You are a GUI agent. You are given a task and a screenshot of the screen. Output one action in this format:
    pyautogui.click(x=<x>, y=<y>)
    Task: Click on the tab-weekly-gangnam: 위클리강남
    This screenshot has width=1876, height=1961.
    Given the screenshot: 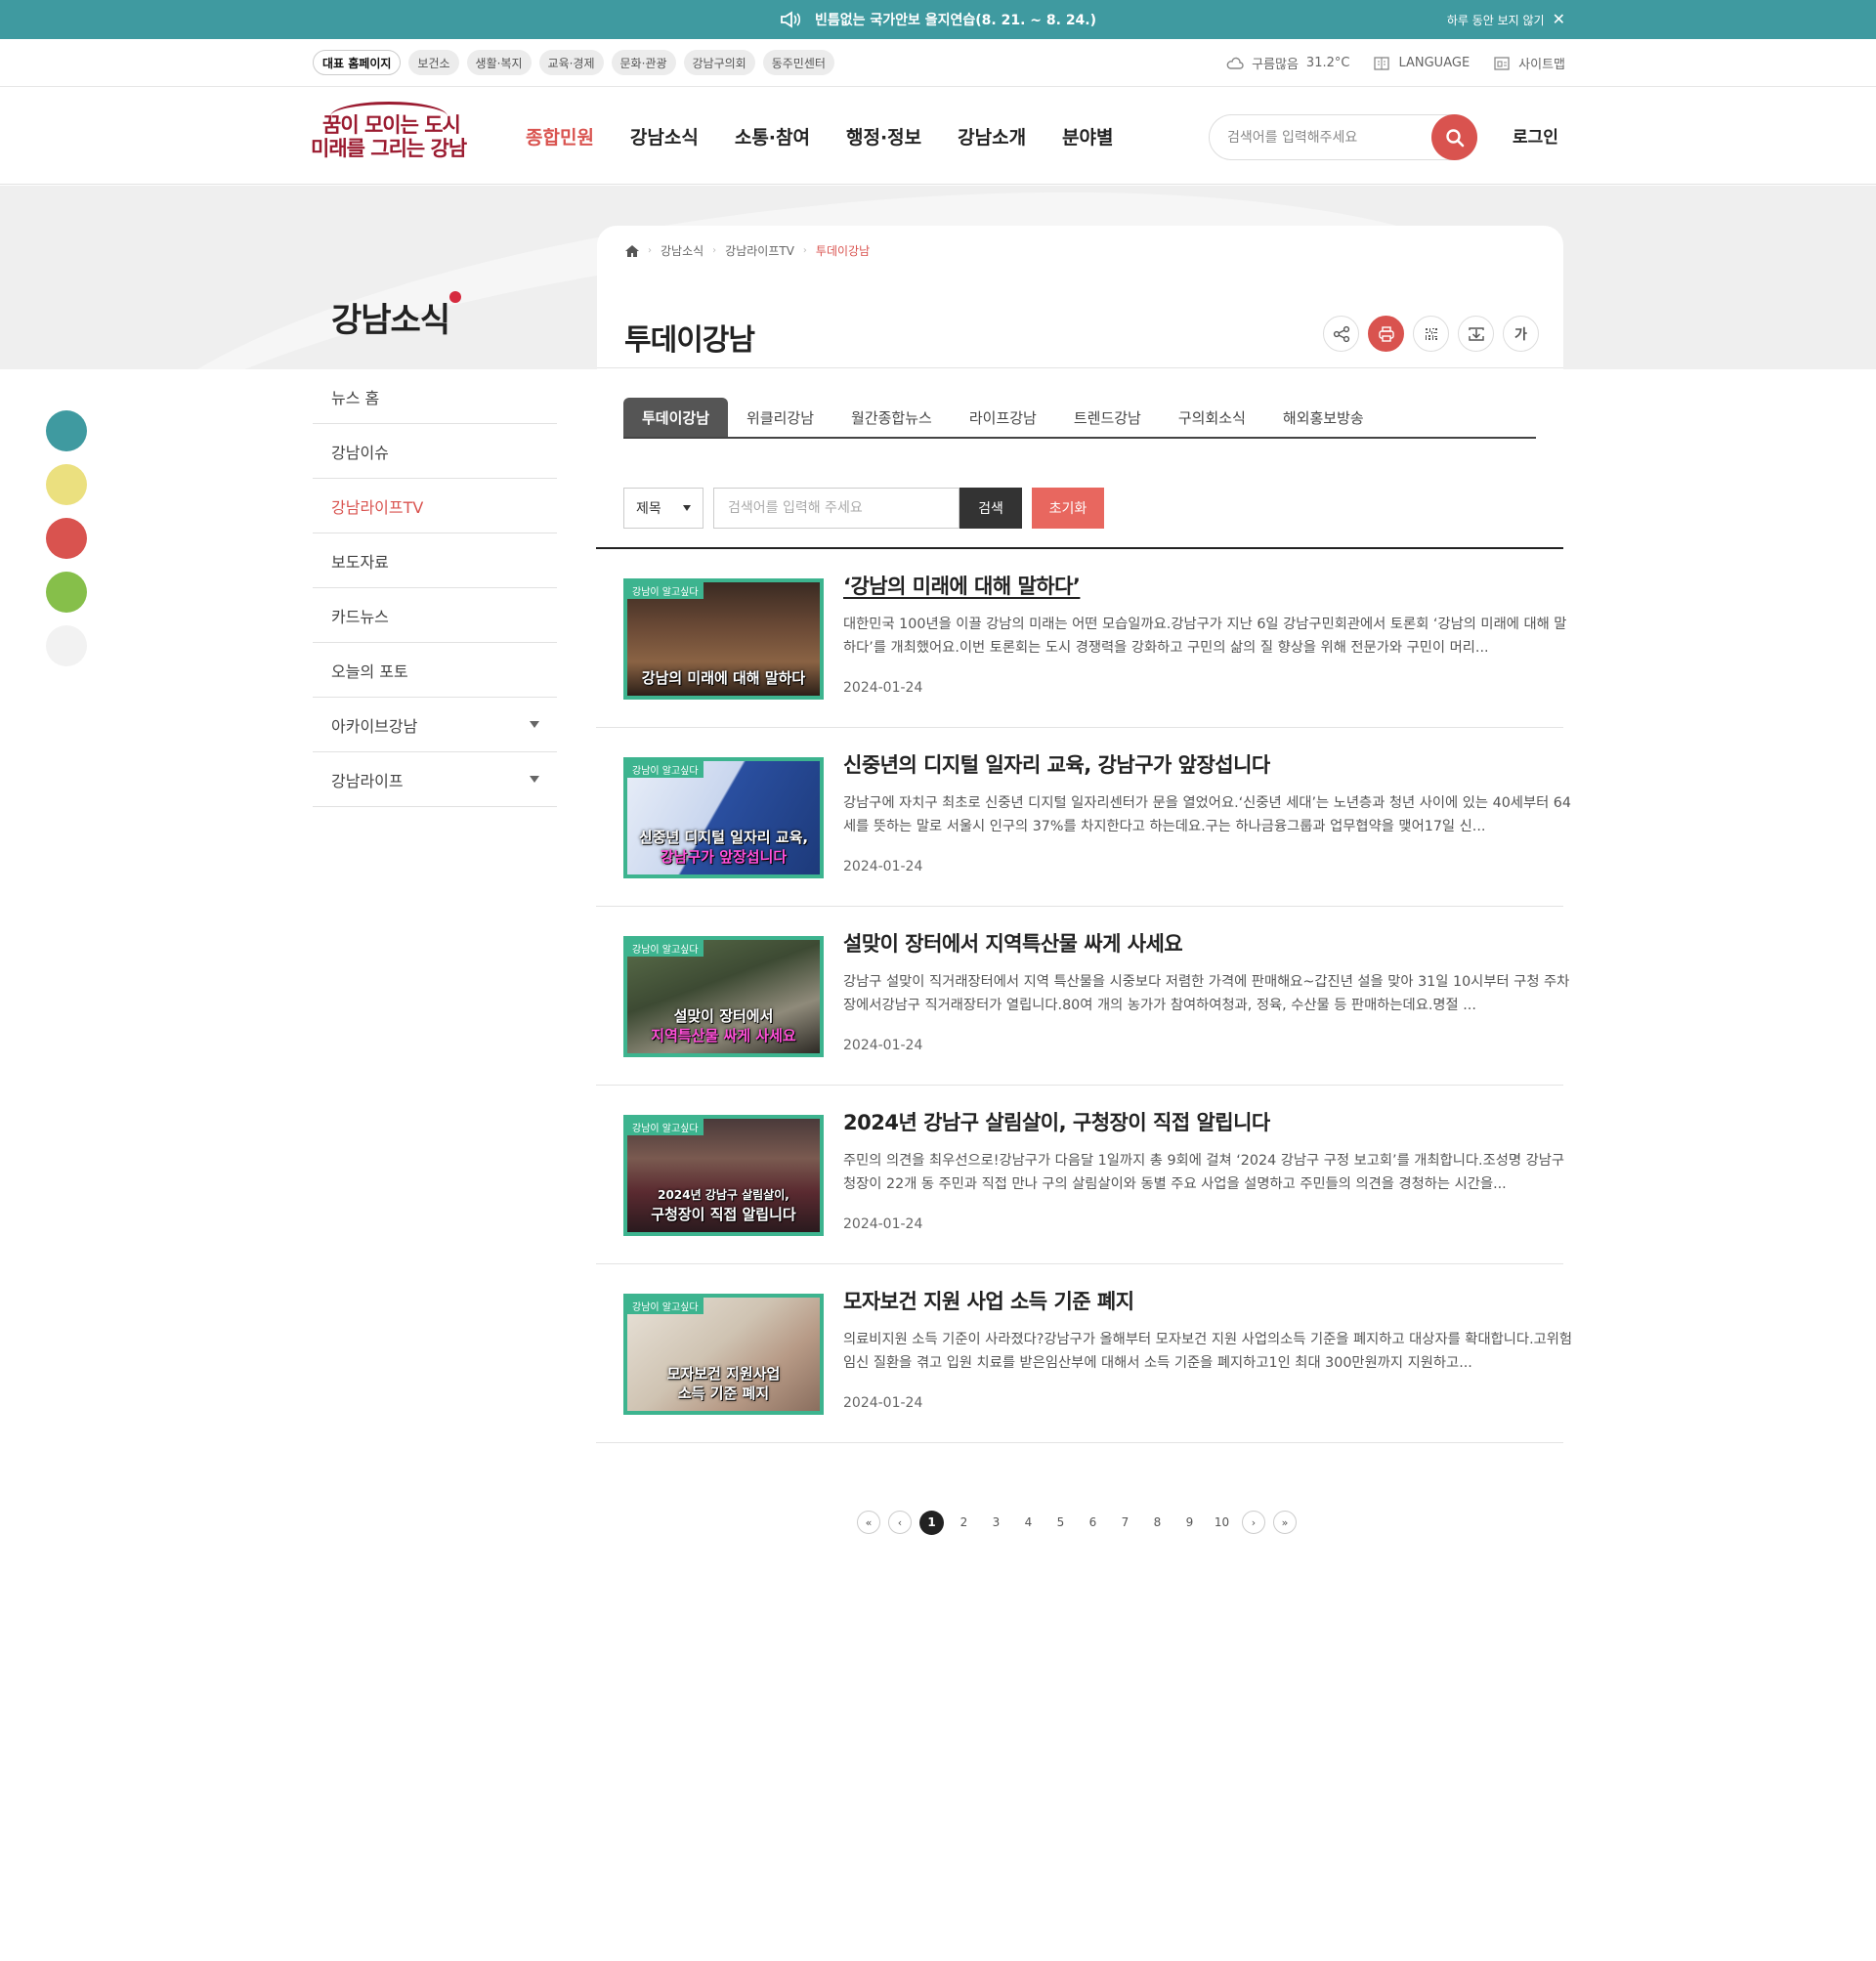 What is the action you would take?
    pyautogui.click(x=780, y=418)
    